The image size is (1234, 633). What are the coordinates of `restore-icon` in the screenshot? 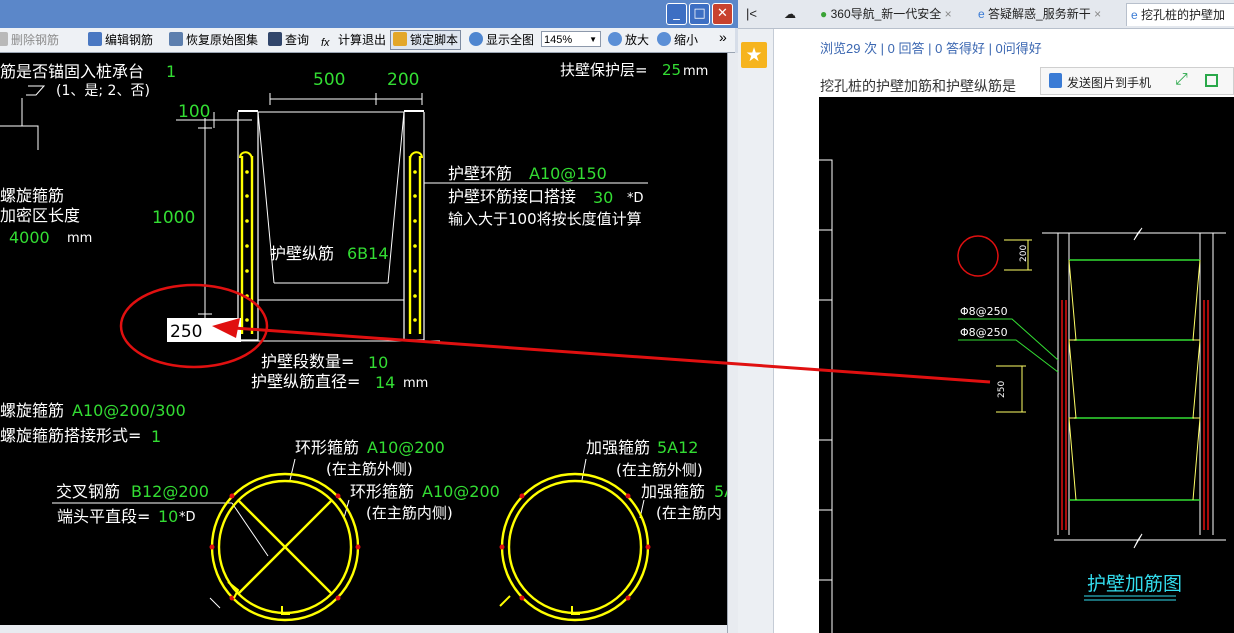 It's located at (176, 39).